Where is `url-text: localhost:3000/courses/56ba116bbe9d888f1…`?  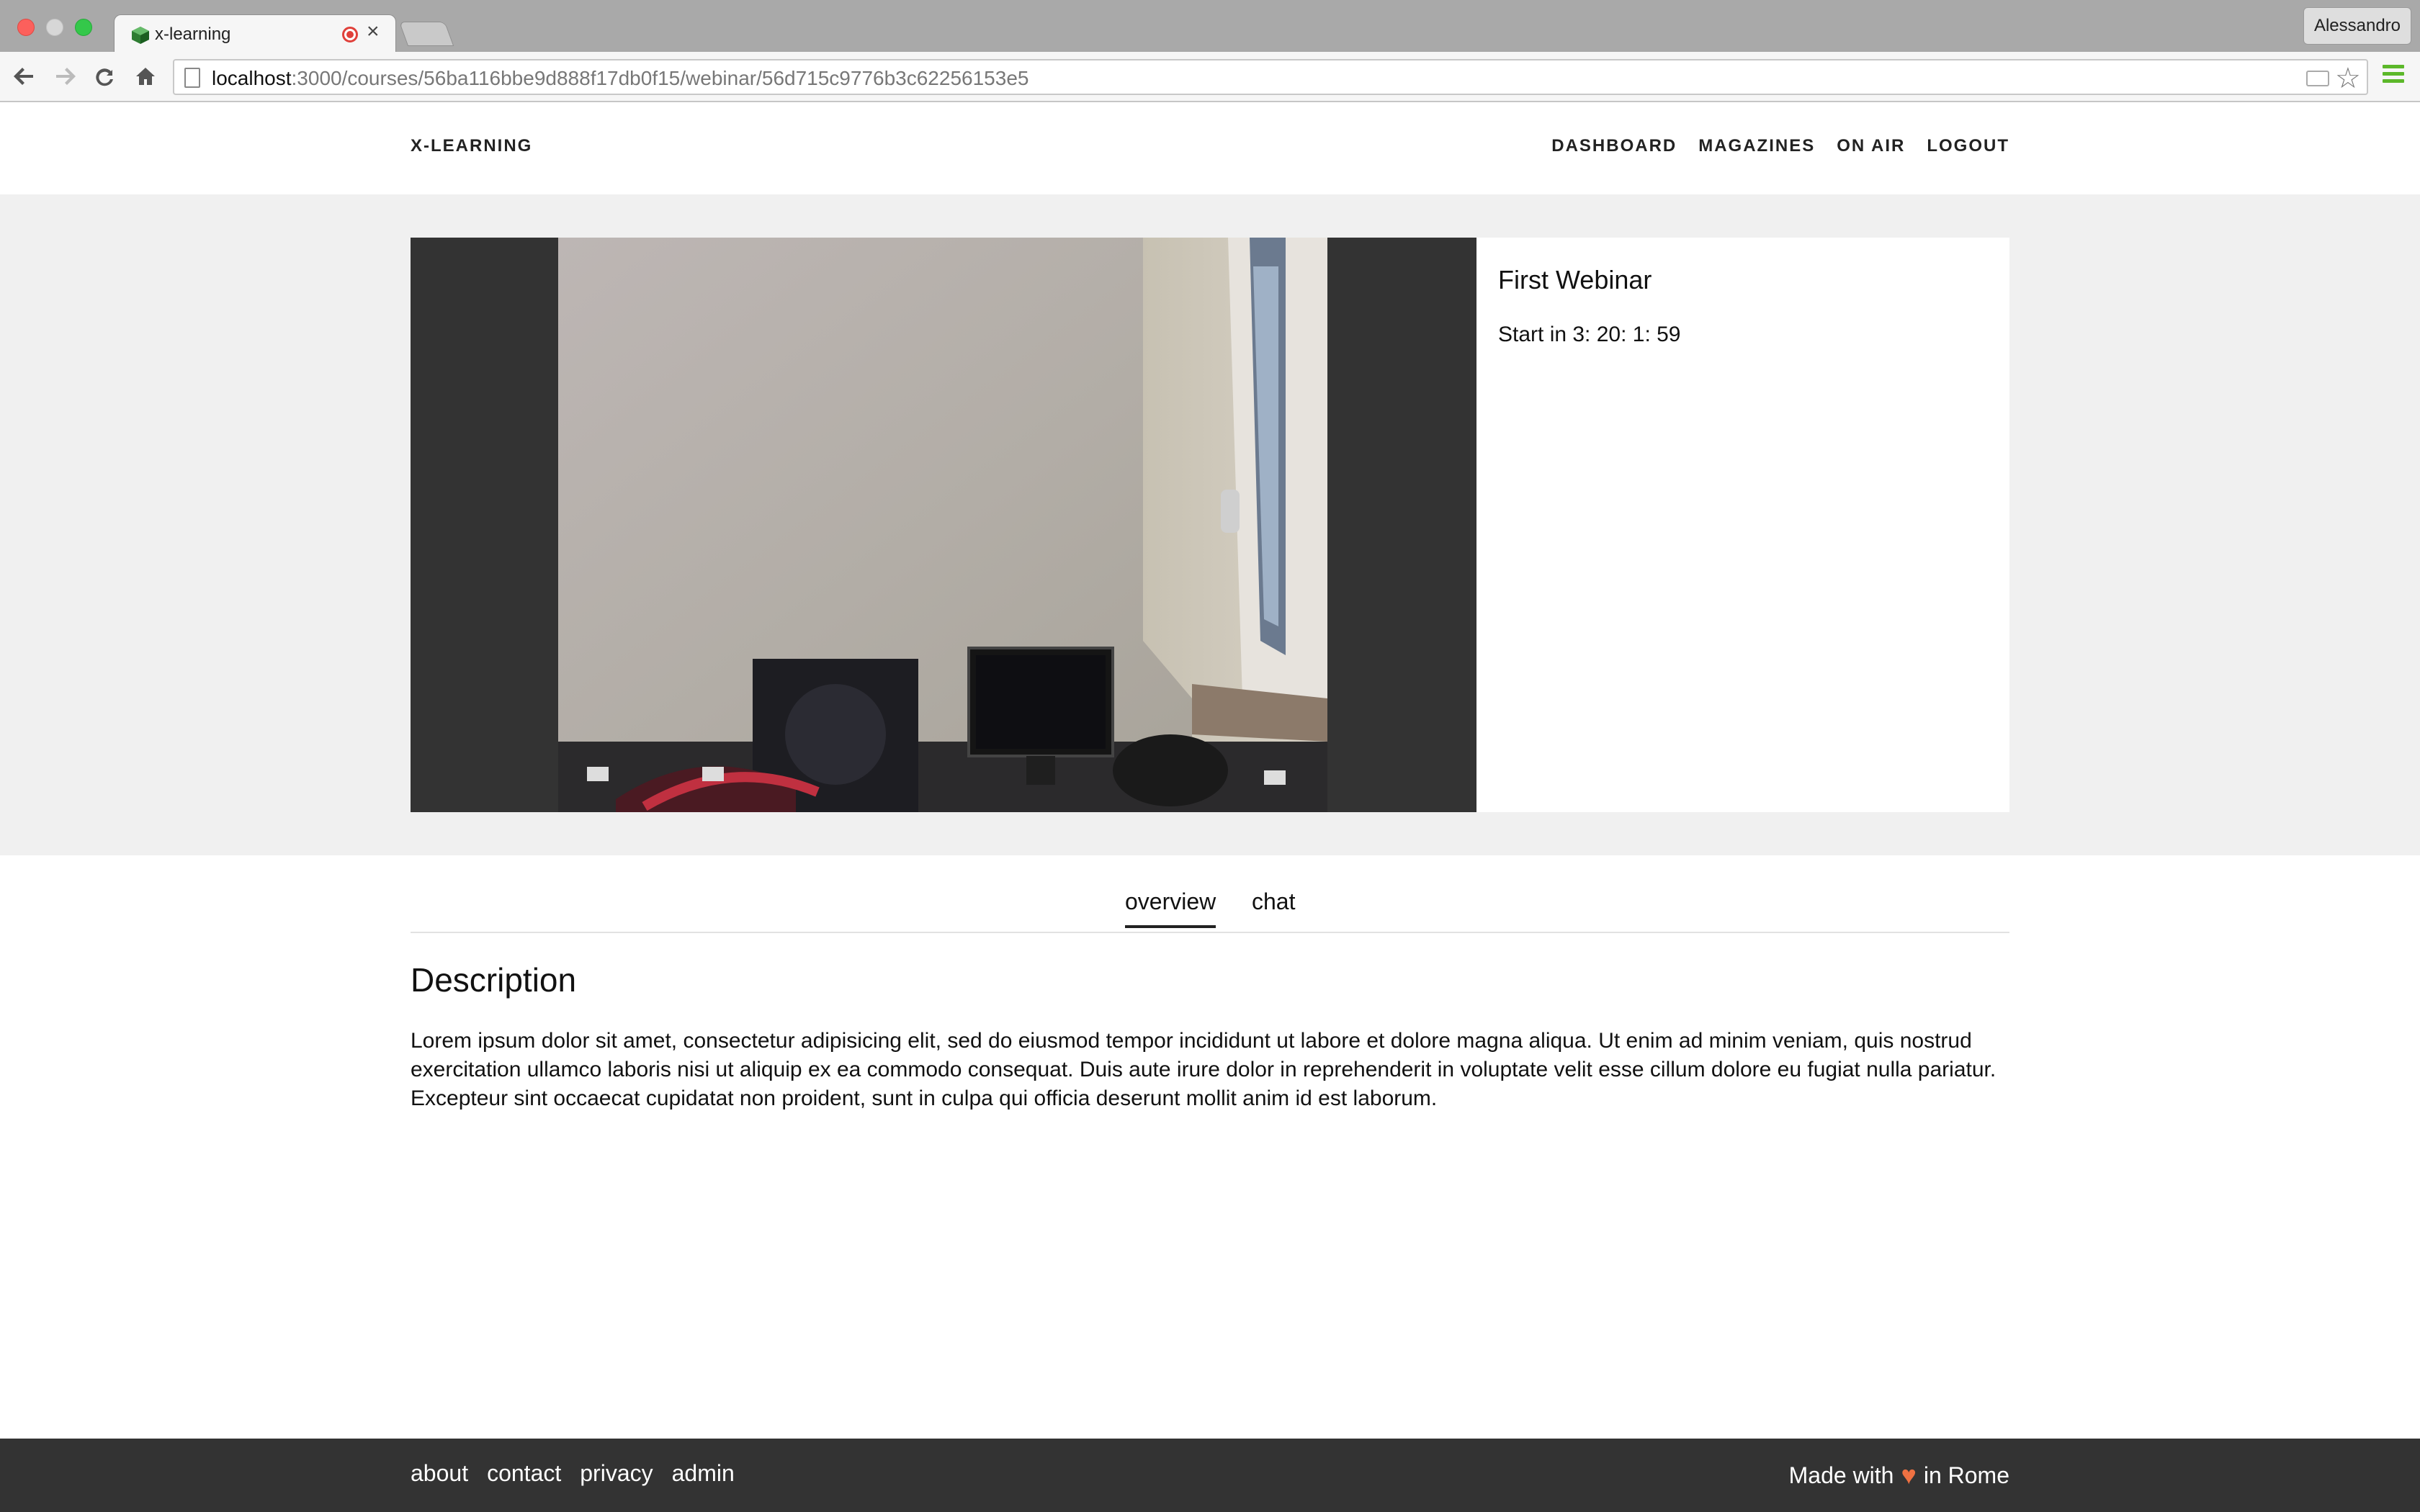
url-text: localhost:3000/courses/56ba116bbe9d888f1… is located at coordinates (620, 78).